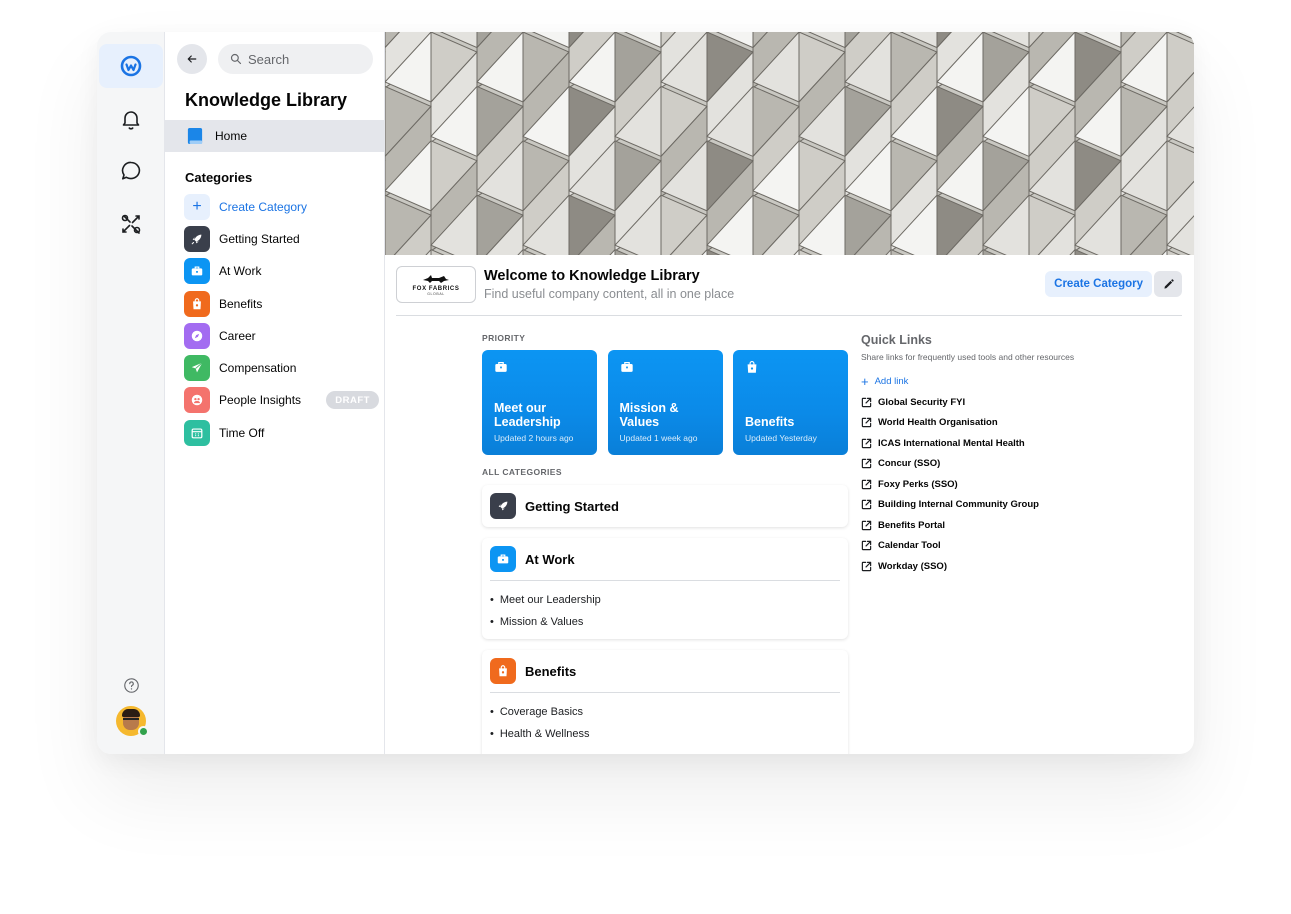 The height and width of the screenshot is (914, 1291). What do you see at coordinates (781, 438) in the screenshot?
I see `priority-card-updated: Updated Yesterday` at bounding box center [781, 438].